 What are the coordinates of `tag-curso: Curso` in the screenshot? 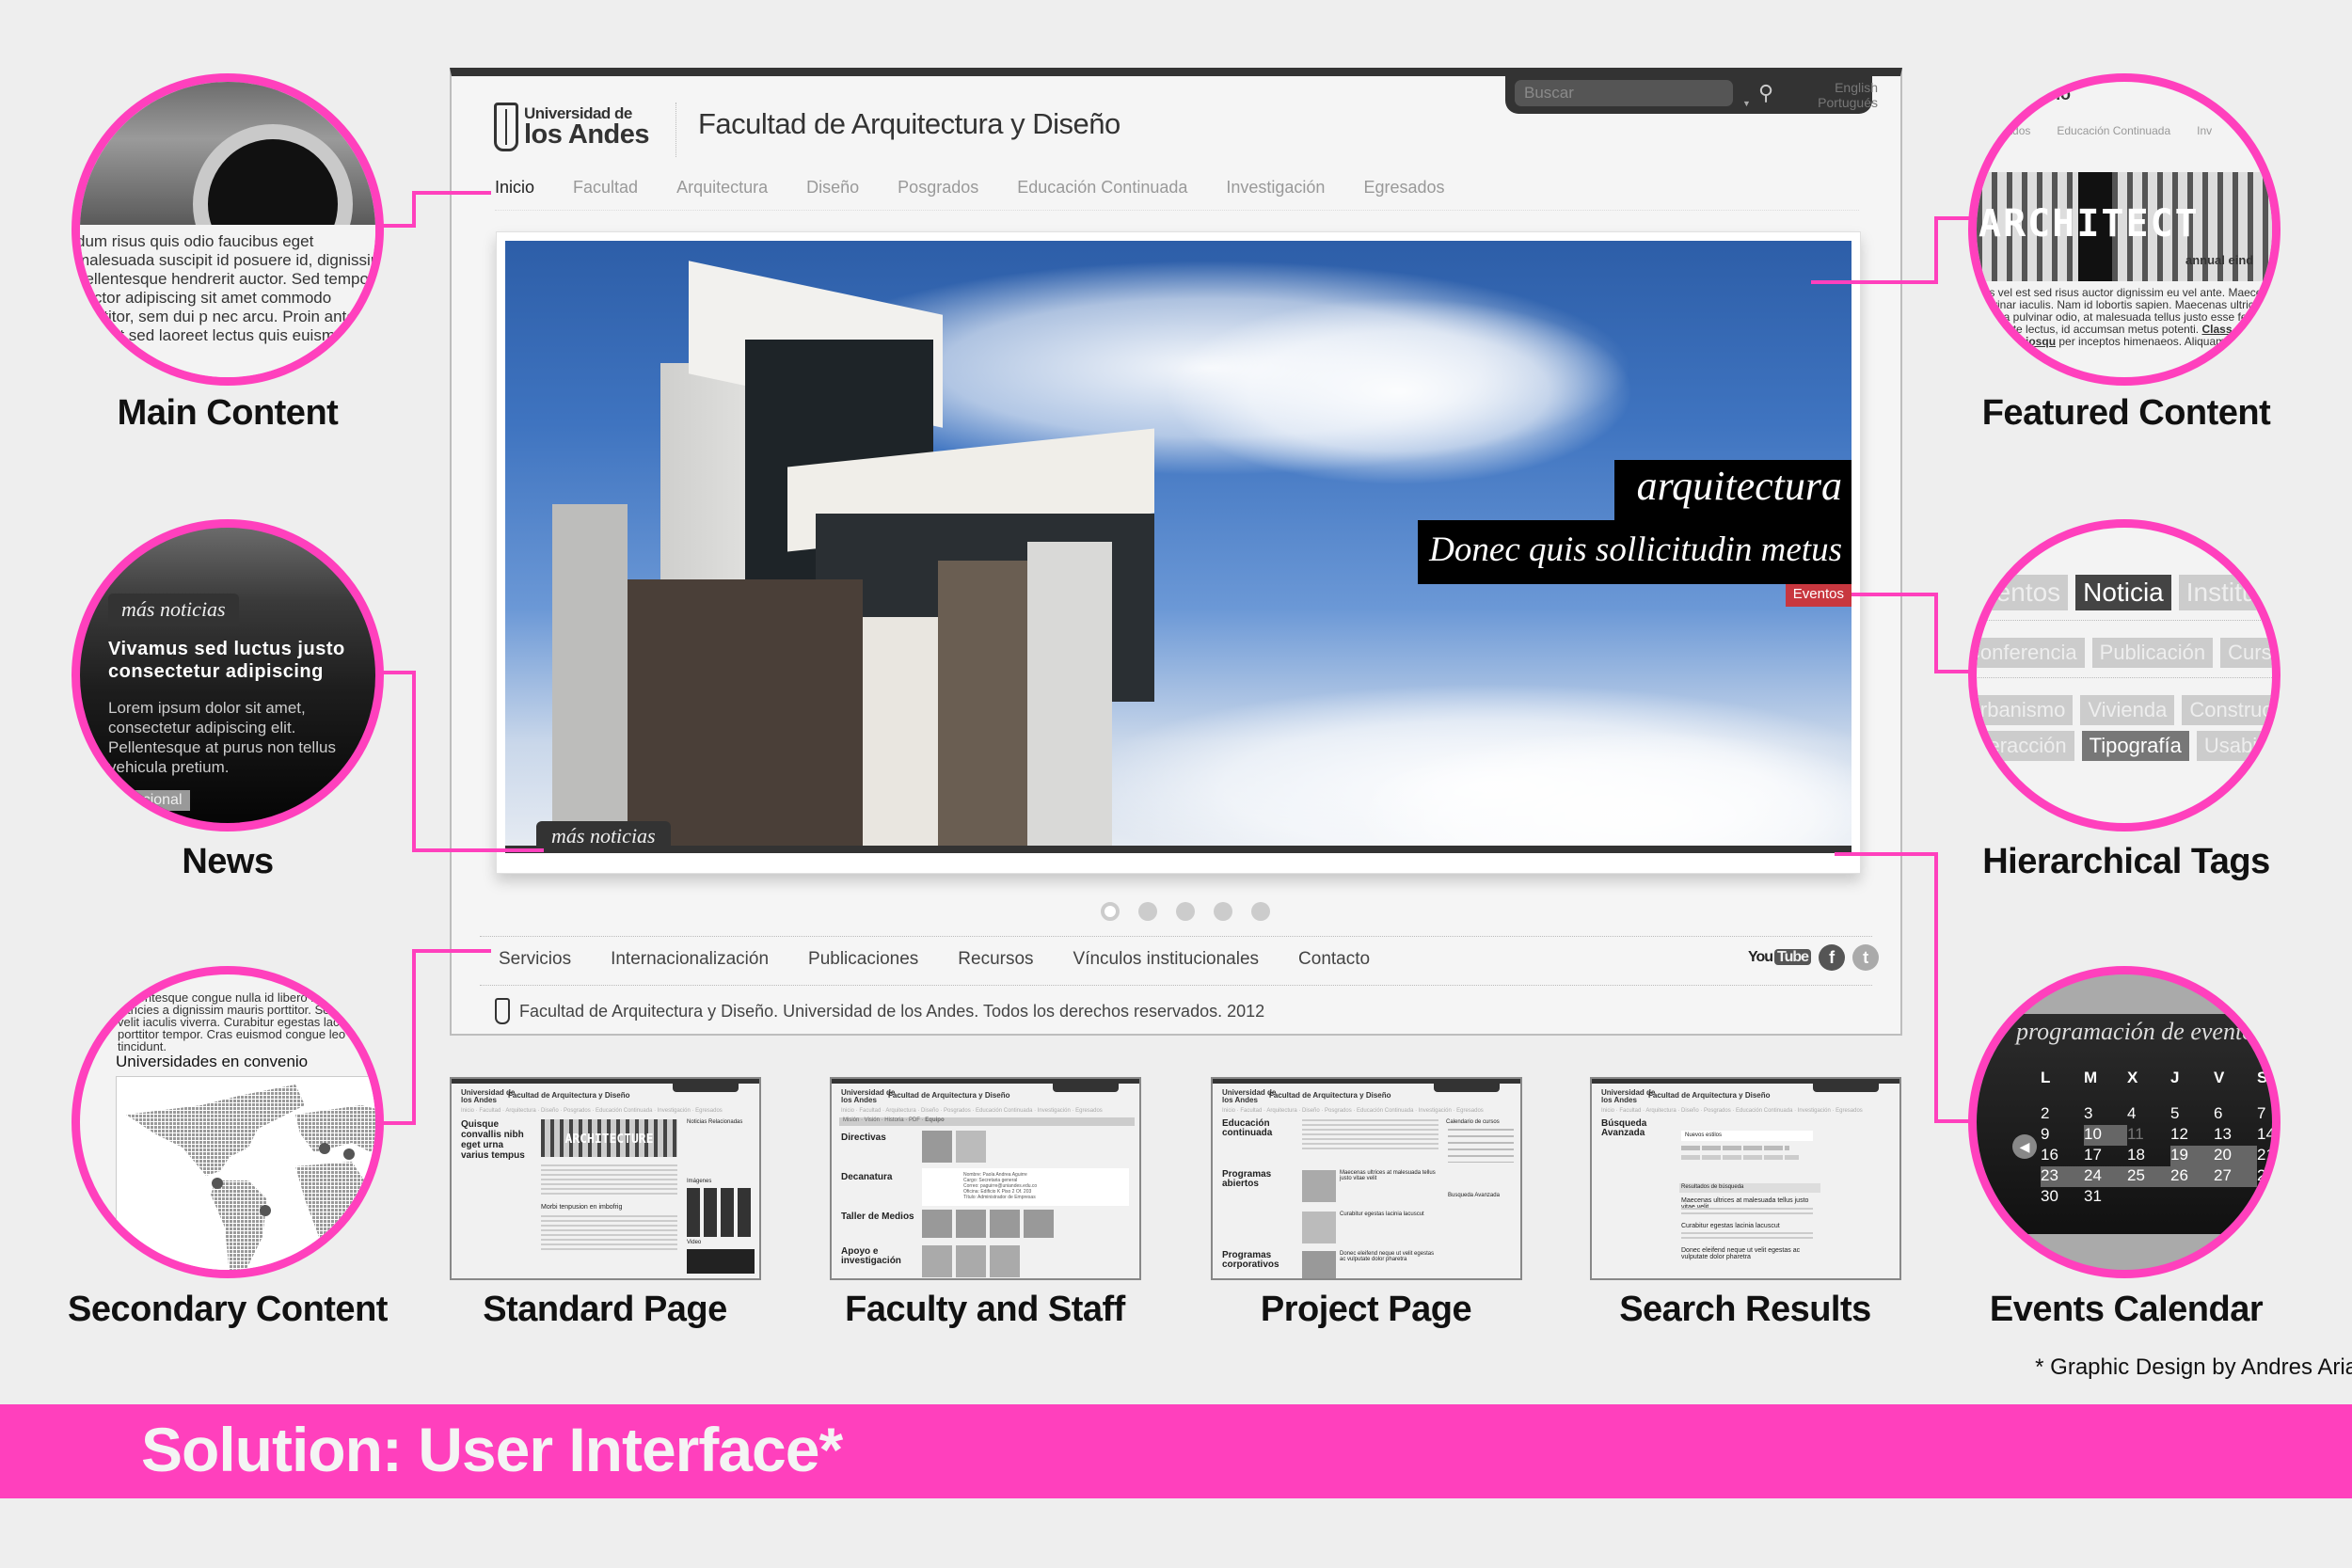 It's located at (2246, 653).